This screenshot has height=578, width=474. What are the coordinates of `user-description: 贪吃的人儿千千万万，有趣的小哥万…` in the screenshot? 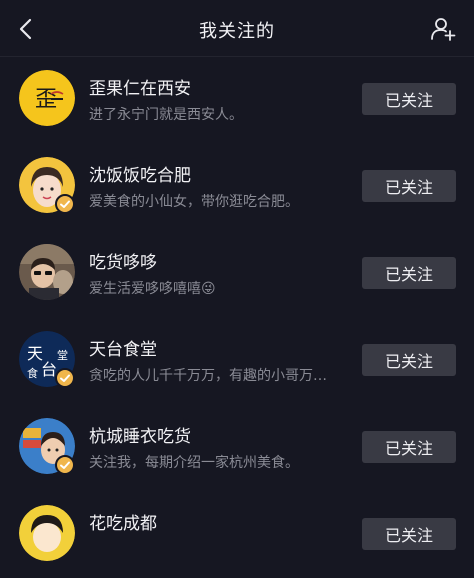 It's located at (208, 376).